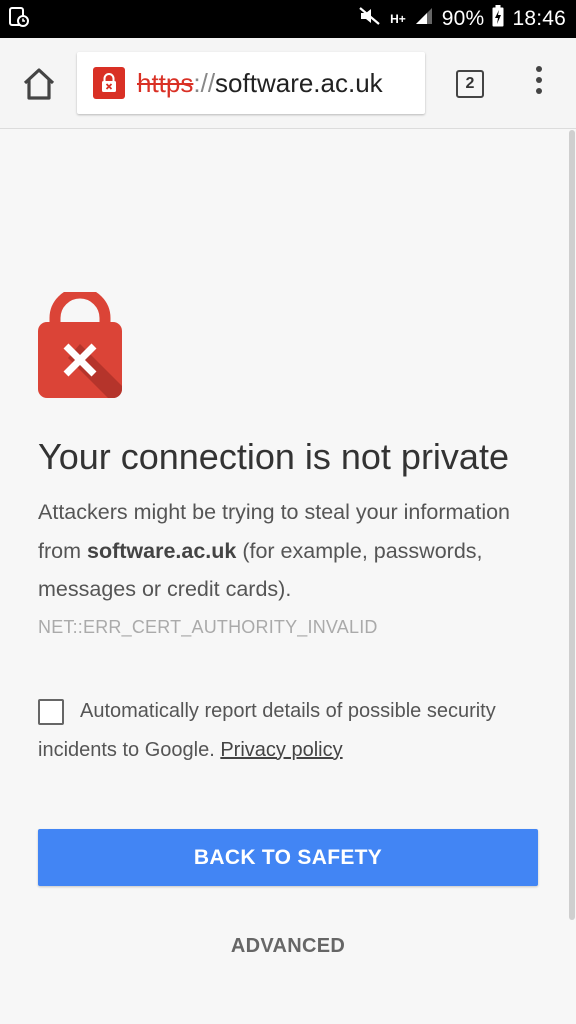 The height and width of the screenshot is (1024, 576). Describe the element at coordinates (109, 83) in the screenshot. I see `lock-error-icon` at that location.